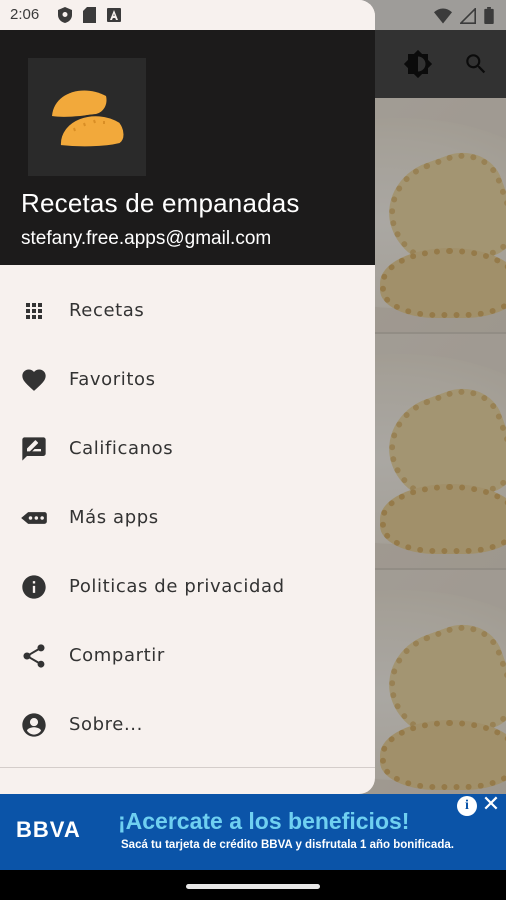 This screenshot has width=506, height=900. What do you see at coordinates (467, 17) in the screenshot?
I see `signal-icon` at bounding box center [467, 17].